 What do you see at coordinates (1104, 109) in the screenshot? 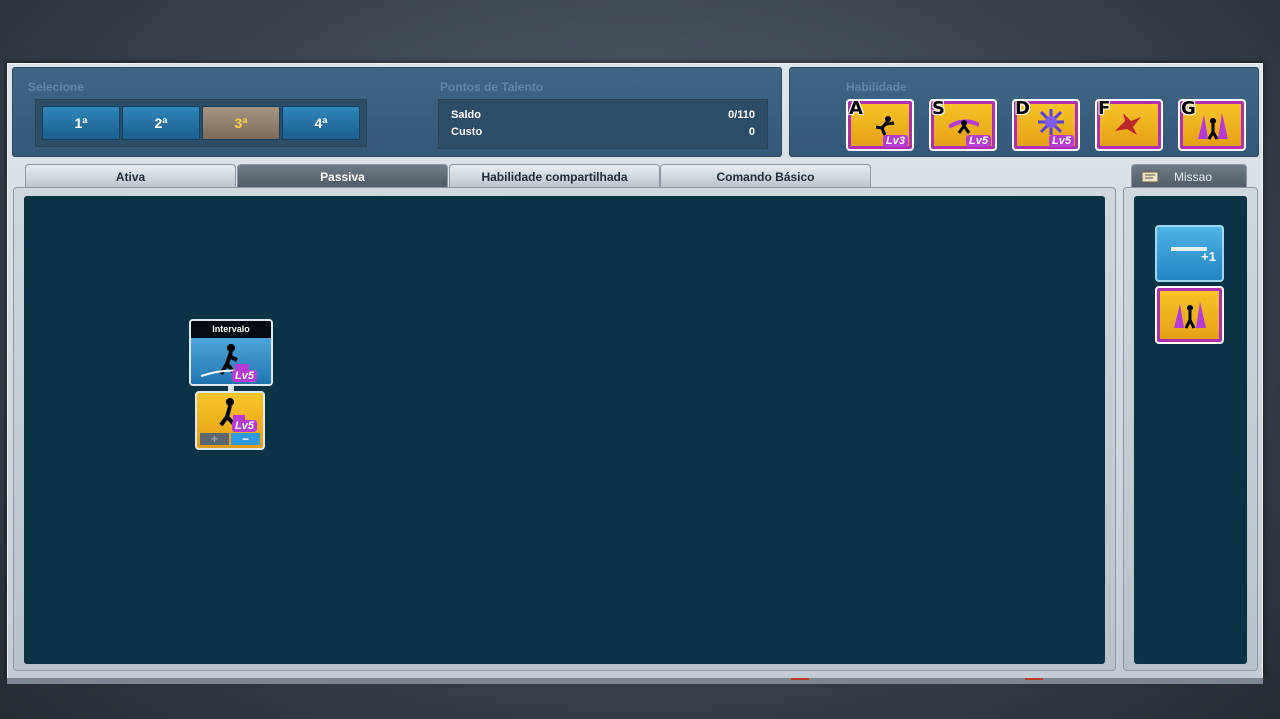
I see `skill-key-f: F` at bounding box center [1104, 109].